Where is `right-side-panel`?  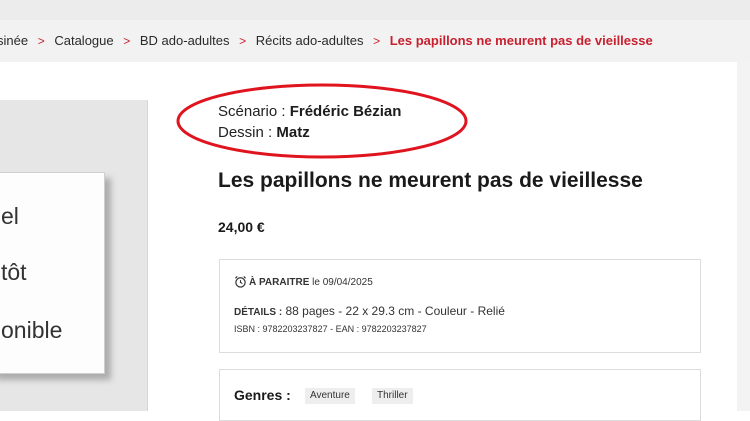 right-side-panel is located at coordinates (743, 236).